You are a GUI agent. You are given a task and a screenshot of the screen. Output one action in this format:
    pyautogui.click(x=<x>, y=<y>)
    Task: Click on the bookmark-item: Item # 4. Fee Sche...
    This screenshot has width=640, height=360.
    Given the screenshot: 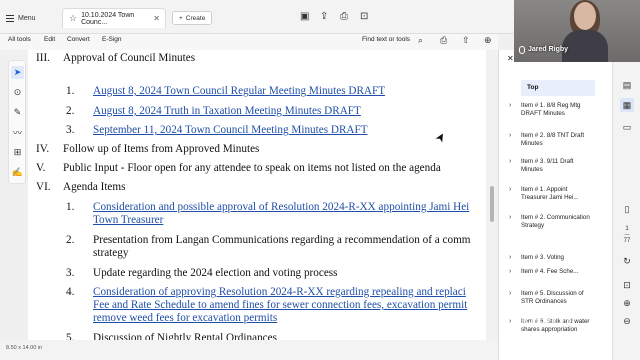 What is the action you would take?
    pyautogui.click(x=558, y=272)
    